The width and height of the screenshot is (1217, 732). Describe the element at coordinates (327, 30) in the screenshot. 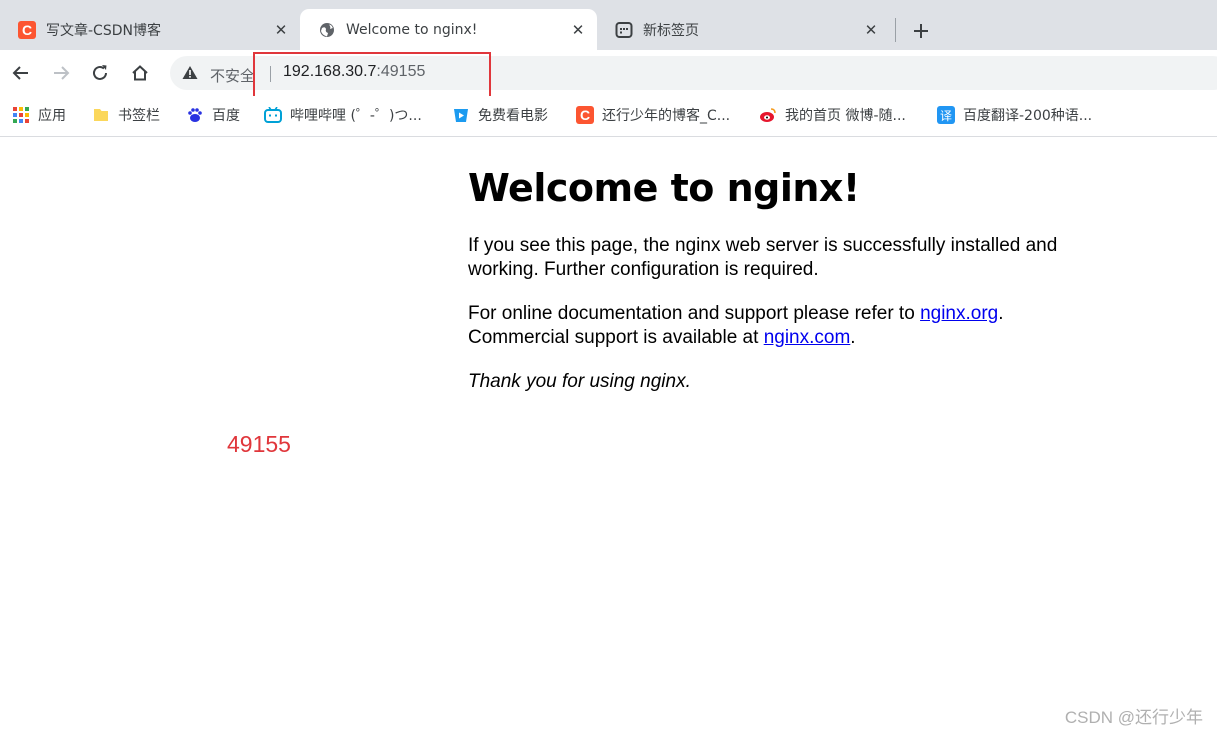

I see `globe-icon` at that location.